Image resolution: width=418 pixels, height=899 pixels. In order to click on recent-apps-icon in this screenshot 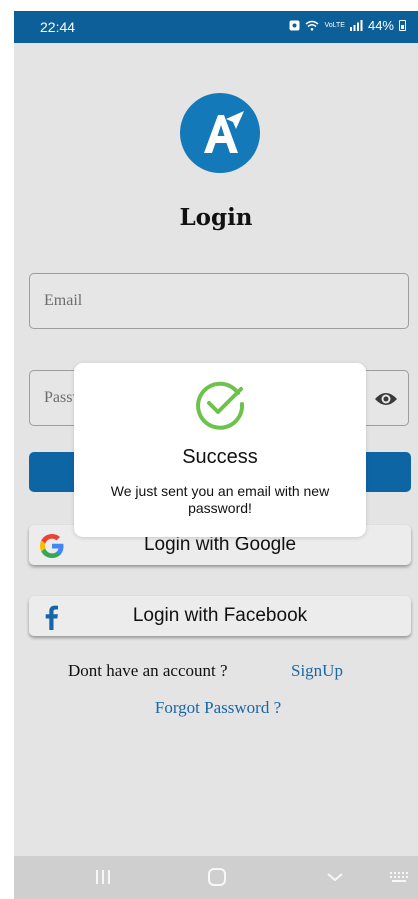, I will do `click(103, 877)`.